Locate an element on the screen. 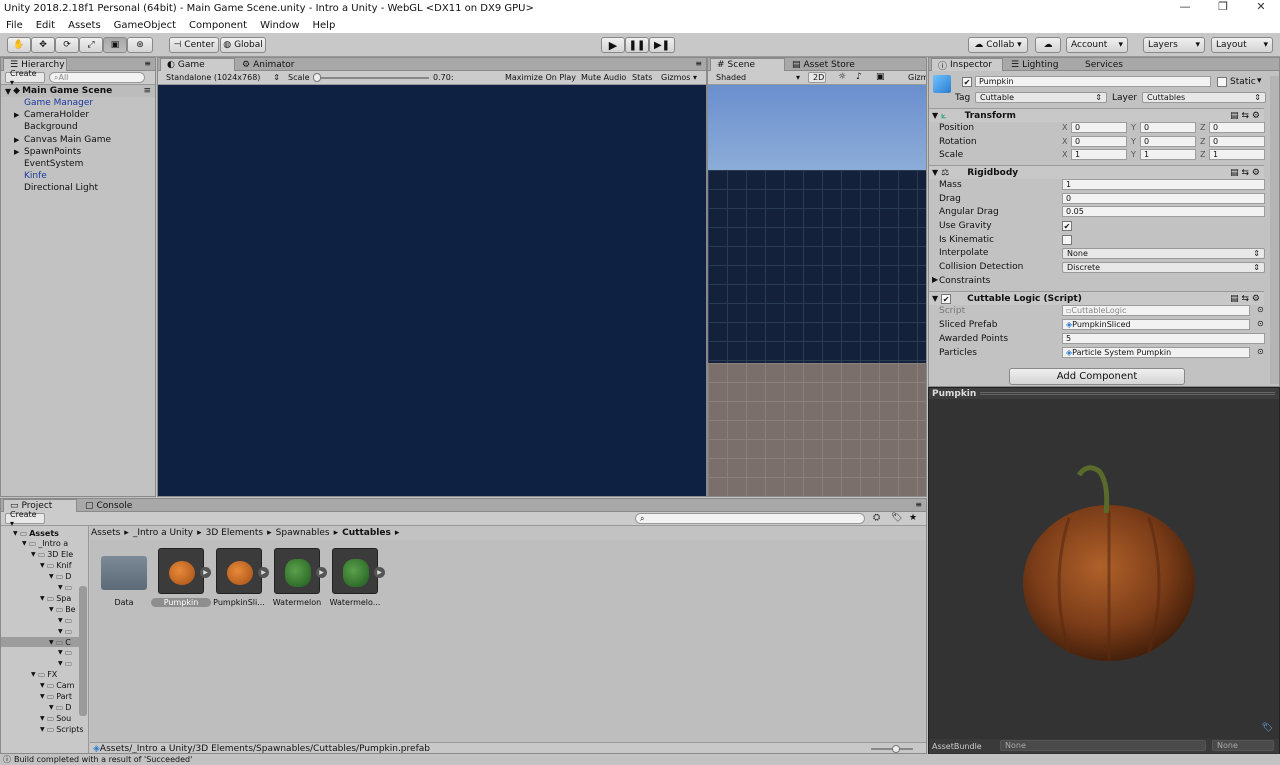 Image resolution: width=1280 pixels, height=765 pixels. expand-arrow-icon: ▶ is located at coordinates (935, 279).